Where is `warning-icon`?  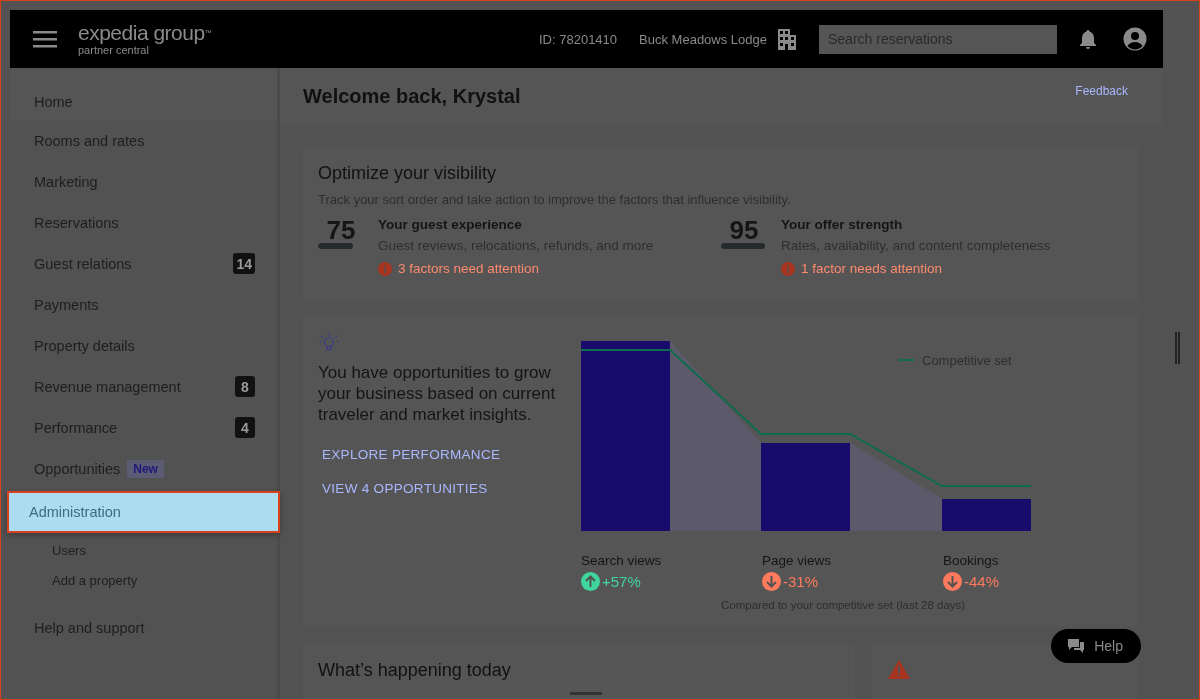 warning-icon is located at coordinates (899, 669).